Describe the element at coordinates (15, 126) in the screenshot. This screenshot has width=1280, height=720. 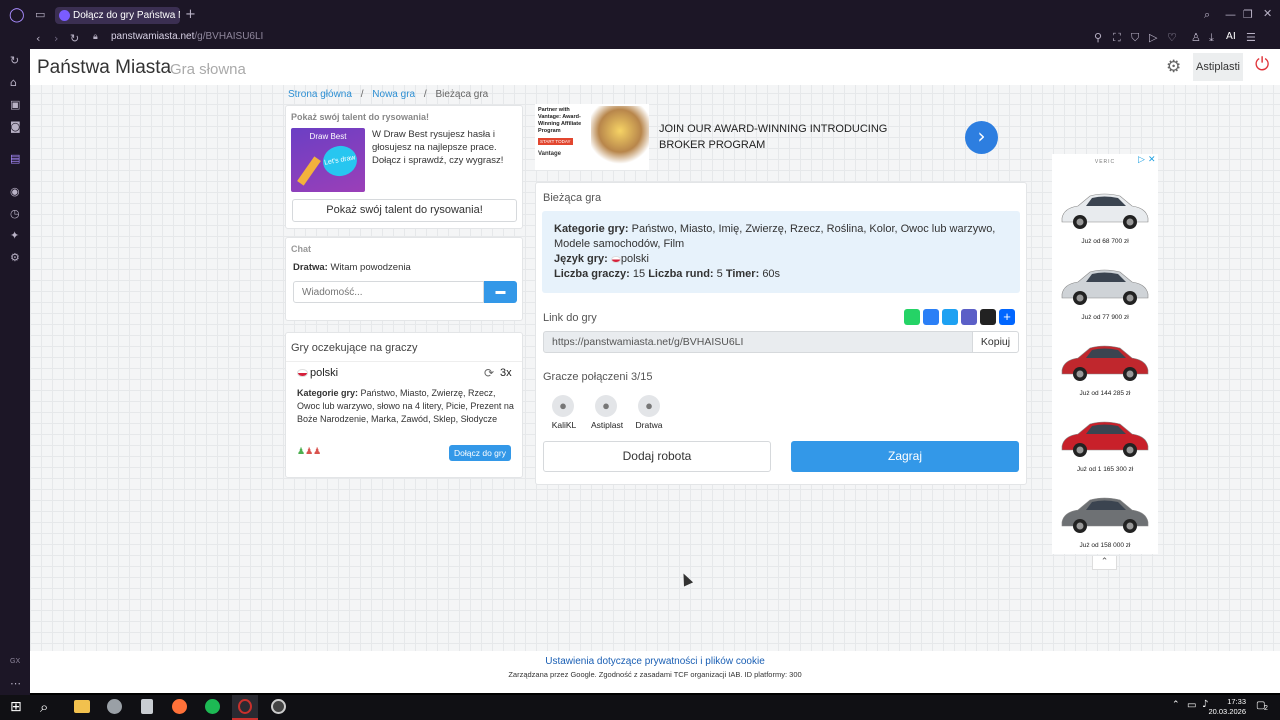
I see `sidebar-messenger-icon: ◙` at that location.